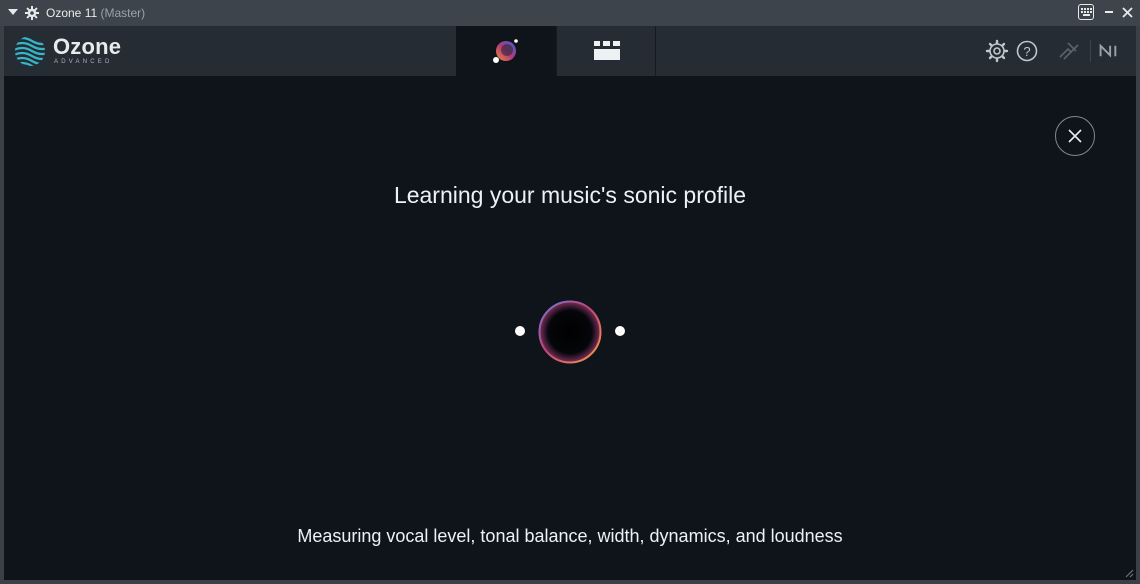 Image resolution: width=1140 pixels, height=584 pixels. I want to click on header-divider, so click(1090, 51).